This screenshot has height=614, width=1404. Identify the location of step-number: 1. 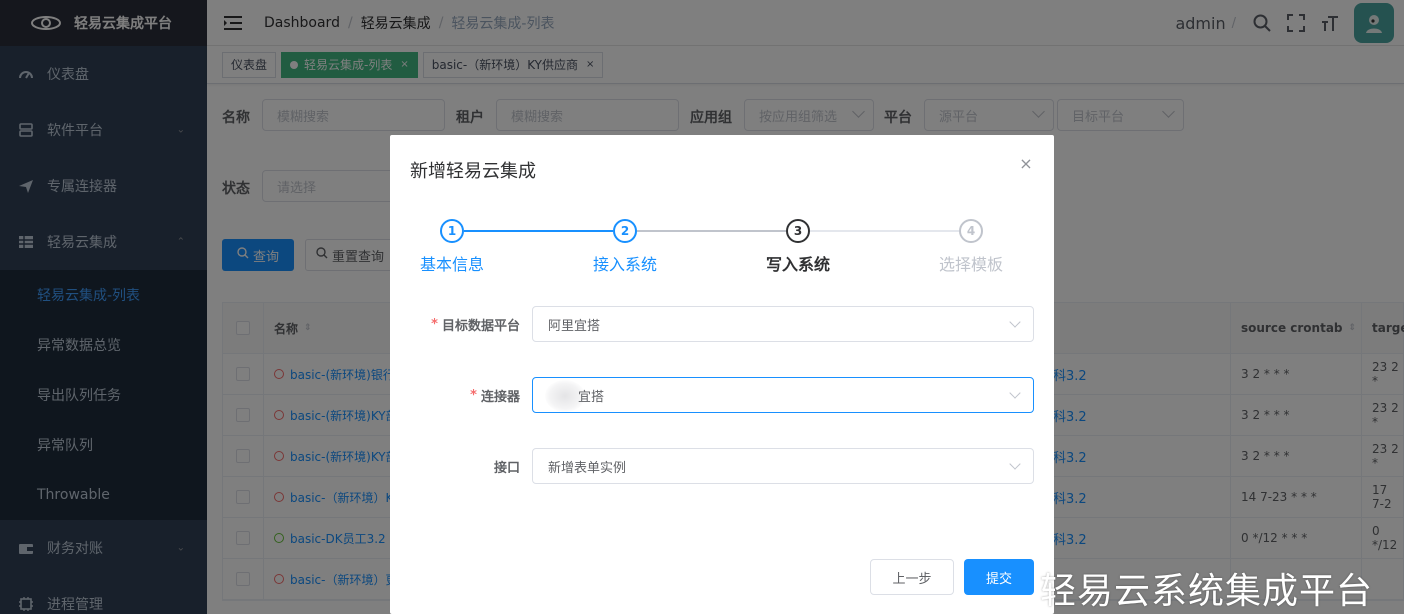
(452, 231).